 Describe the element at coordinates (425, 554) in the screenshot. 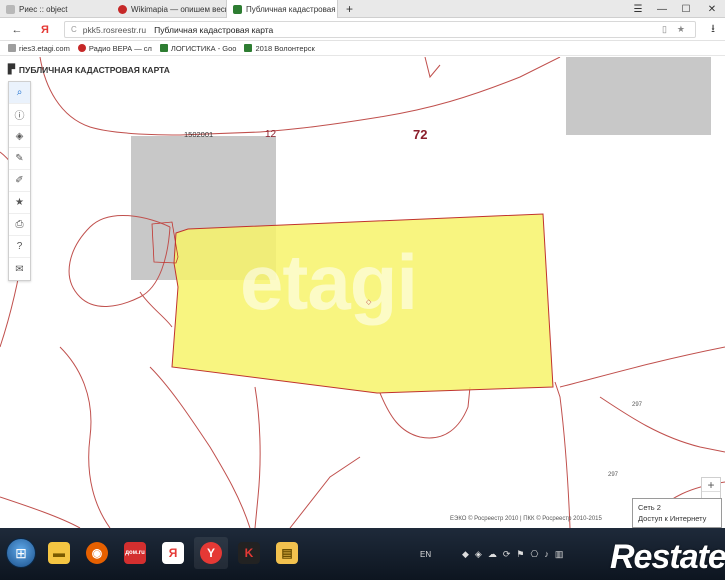

I see `language-indicator: EN` at that location.